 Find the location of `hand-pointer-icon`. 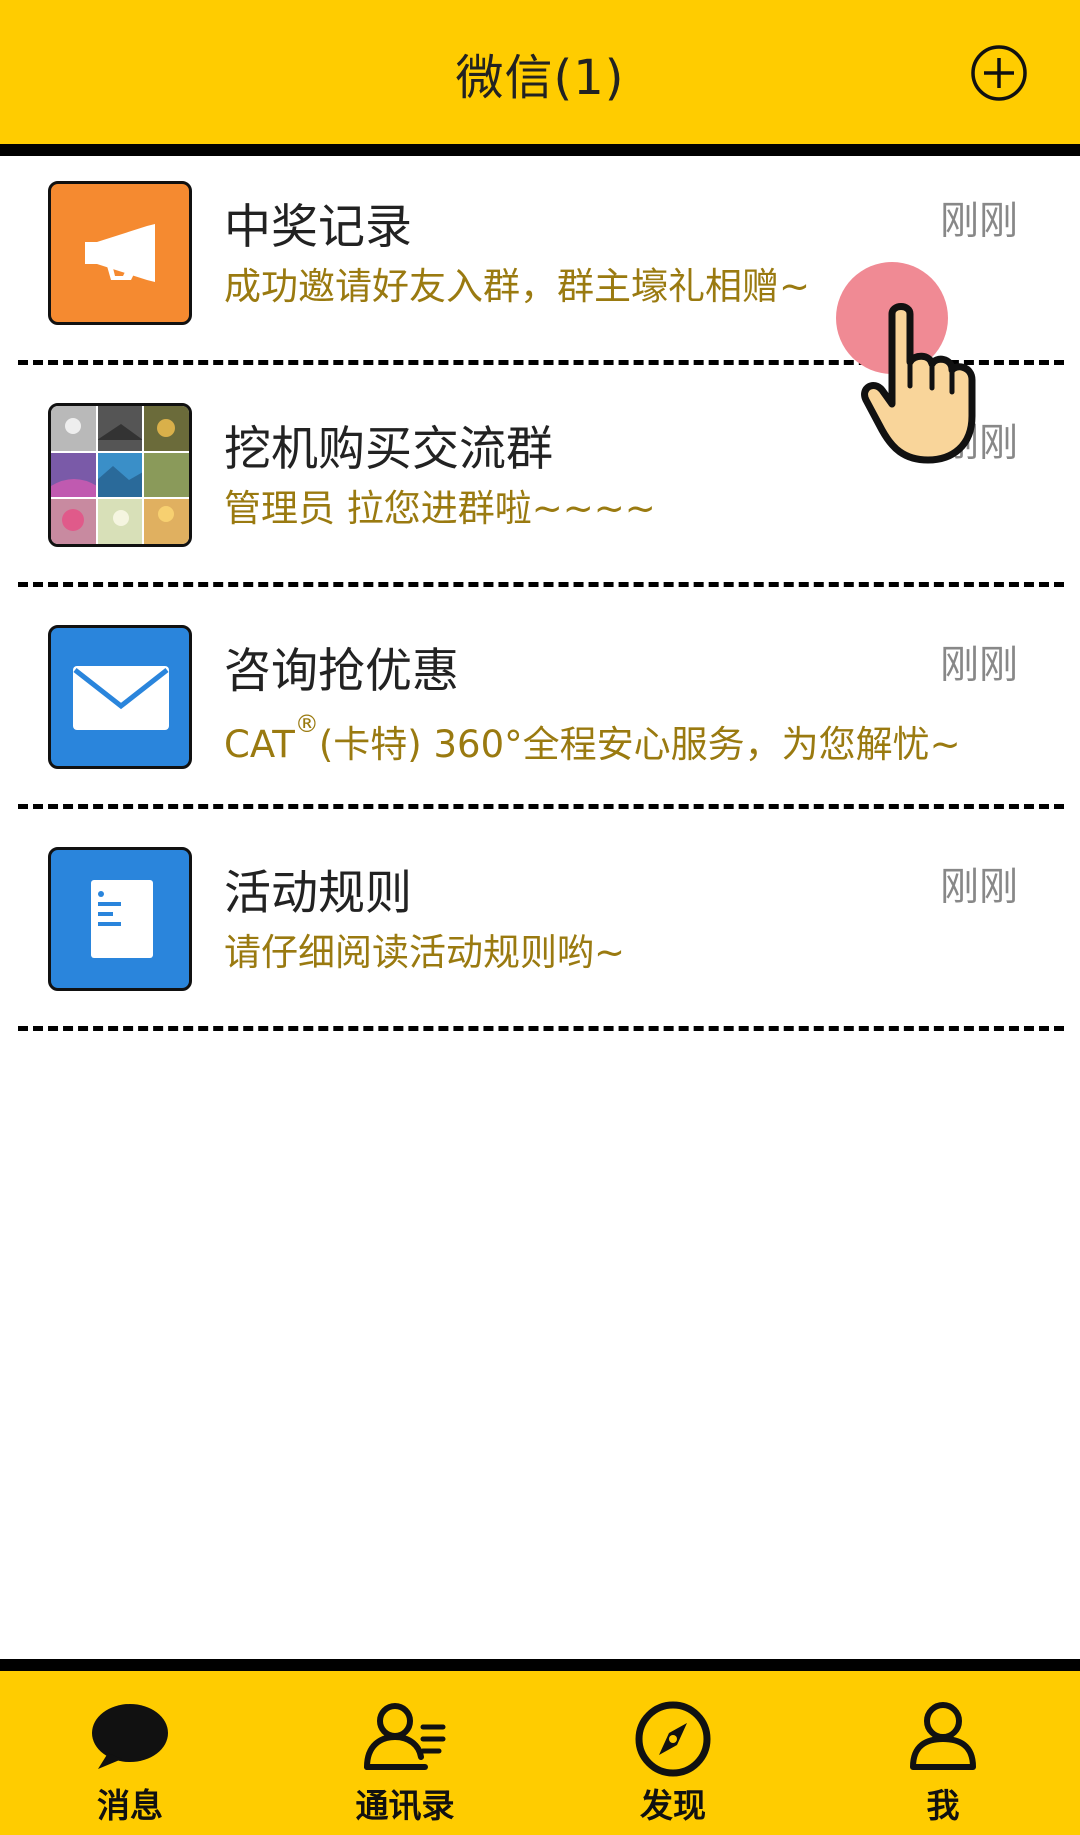

hand-pointer-icon is located at coordinates (923, 385).